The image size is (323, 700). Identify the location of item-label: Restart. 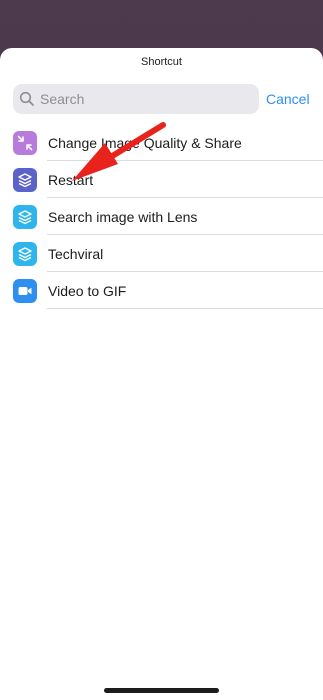
(71, 179).